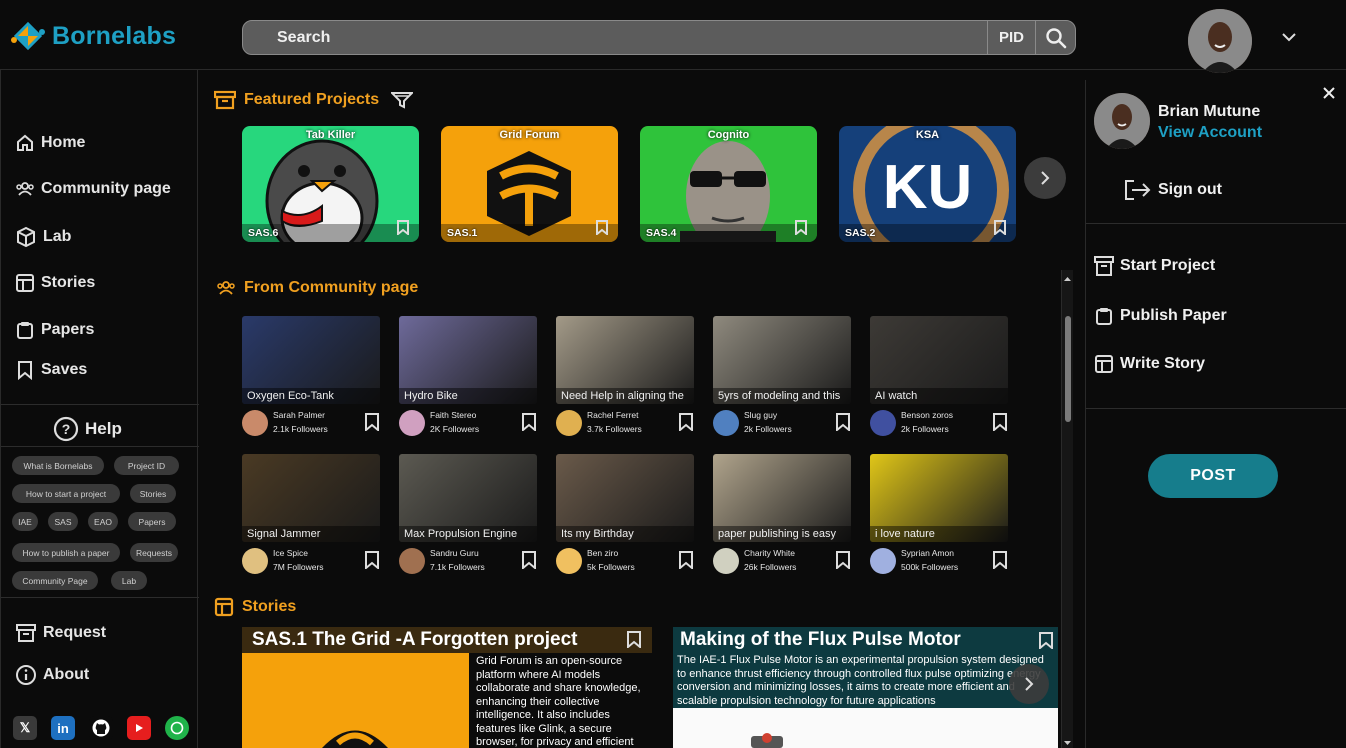  What do you see at coordinates (939, 498) in the screenshot?
I see `community-post-image: i love nature` at bounding box center [939, 498].